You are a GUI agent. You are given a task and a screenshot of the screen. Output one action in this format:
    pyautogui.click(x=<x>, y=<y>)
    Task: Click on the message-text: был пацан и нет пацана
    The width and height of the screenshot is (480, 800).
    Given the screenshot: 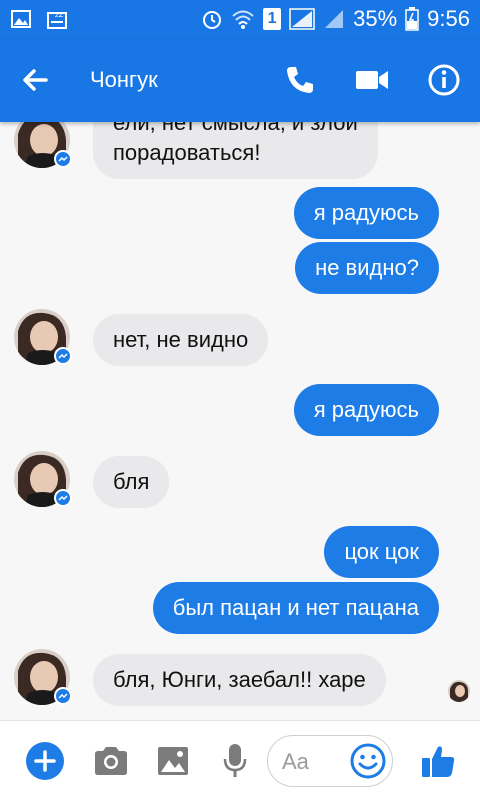 What is the action you would take?
    pyautogui.click(x=295, y=607)
    